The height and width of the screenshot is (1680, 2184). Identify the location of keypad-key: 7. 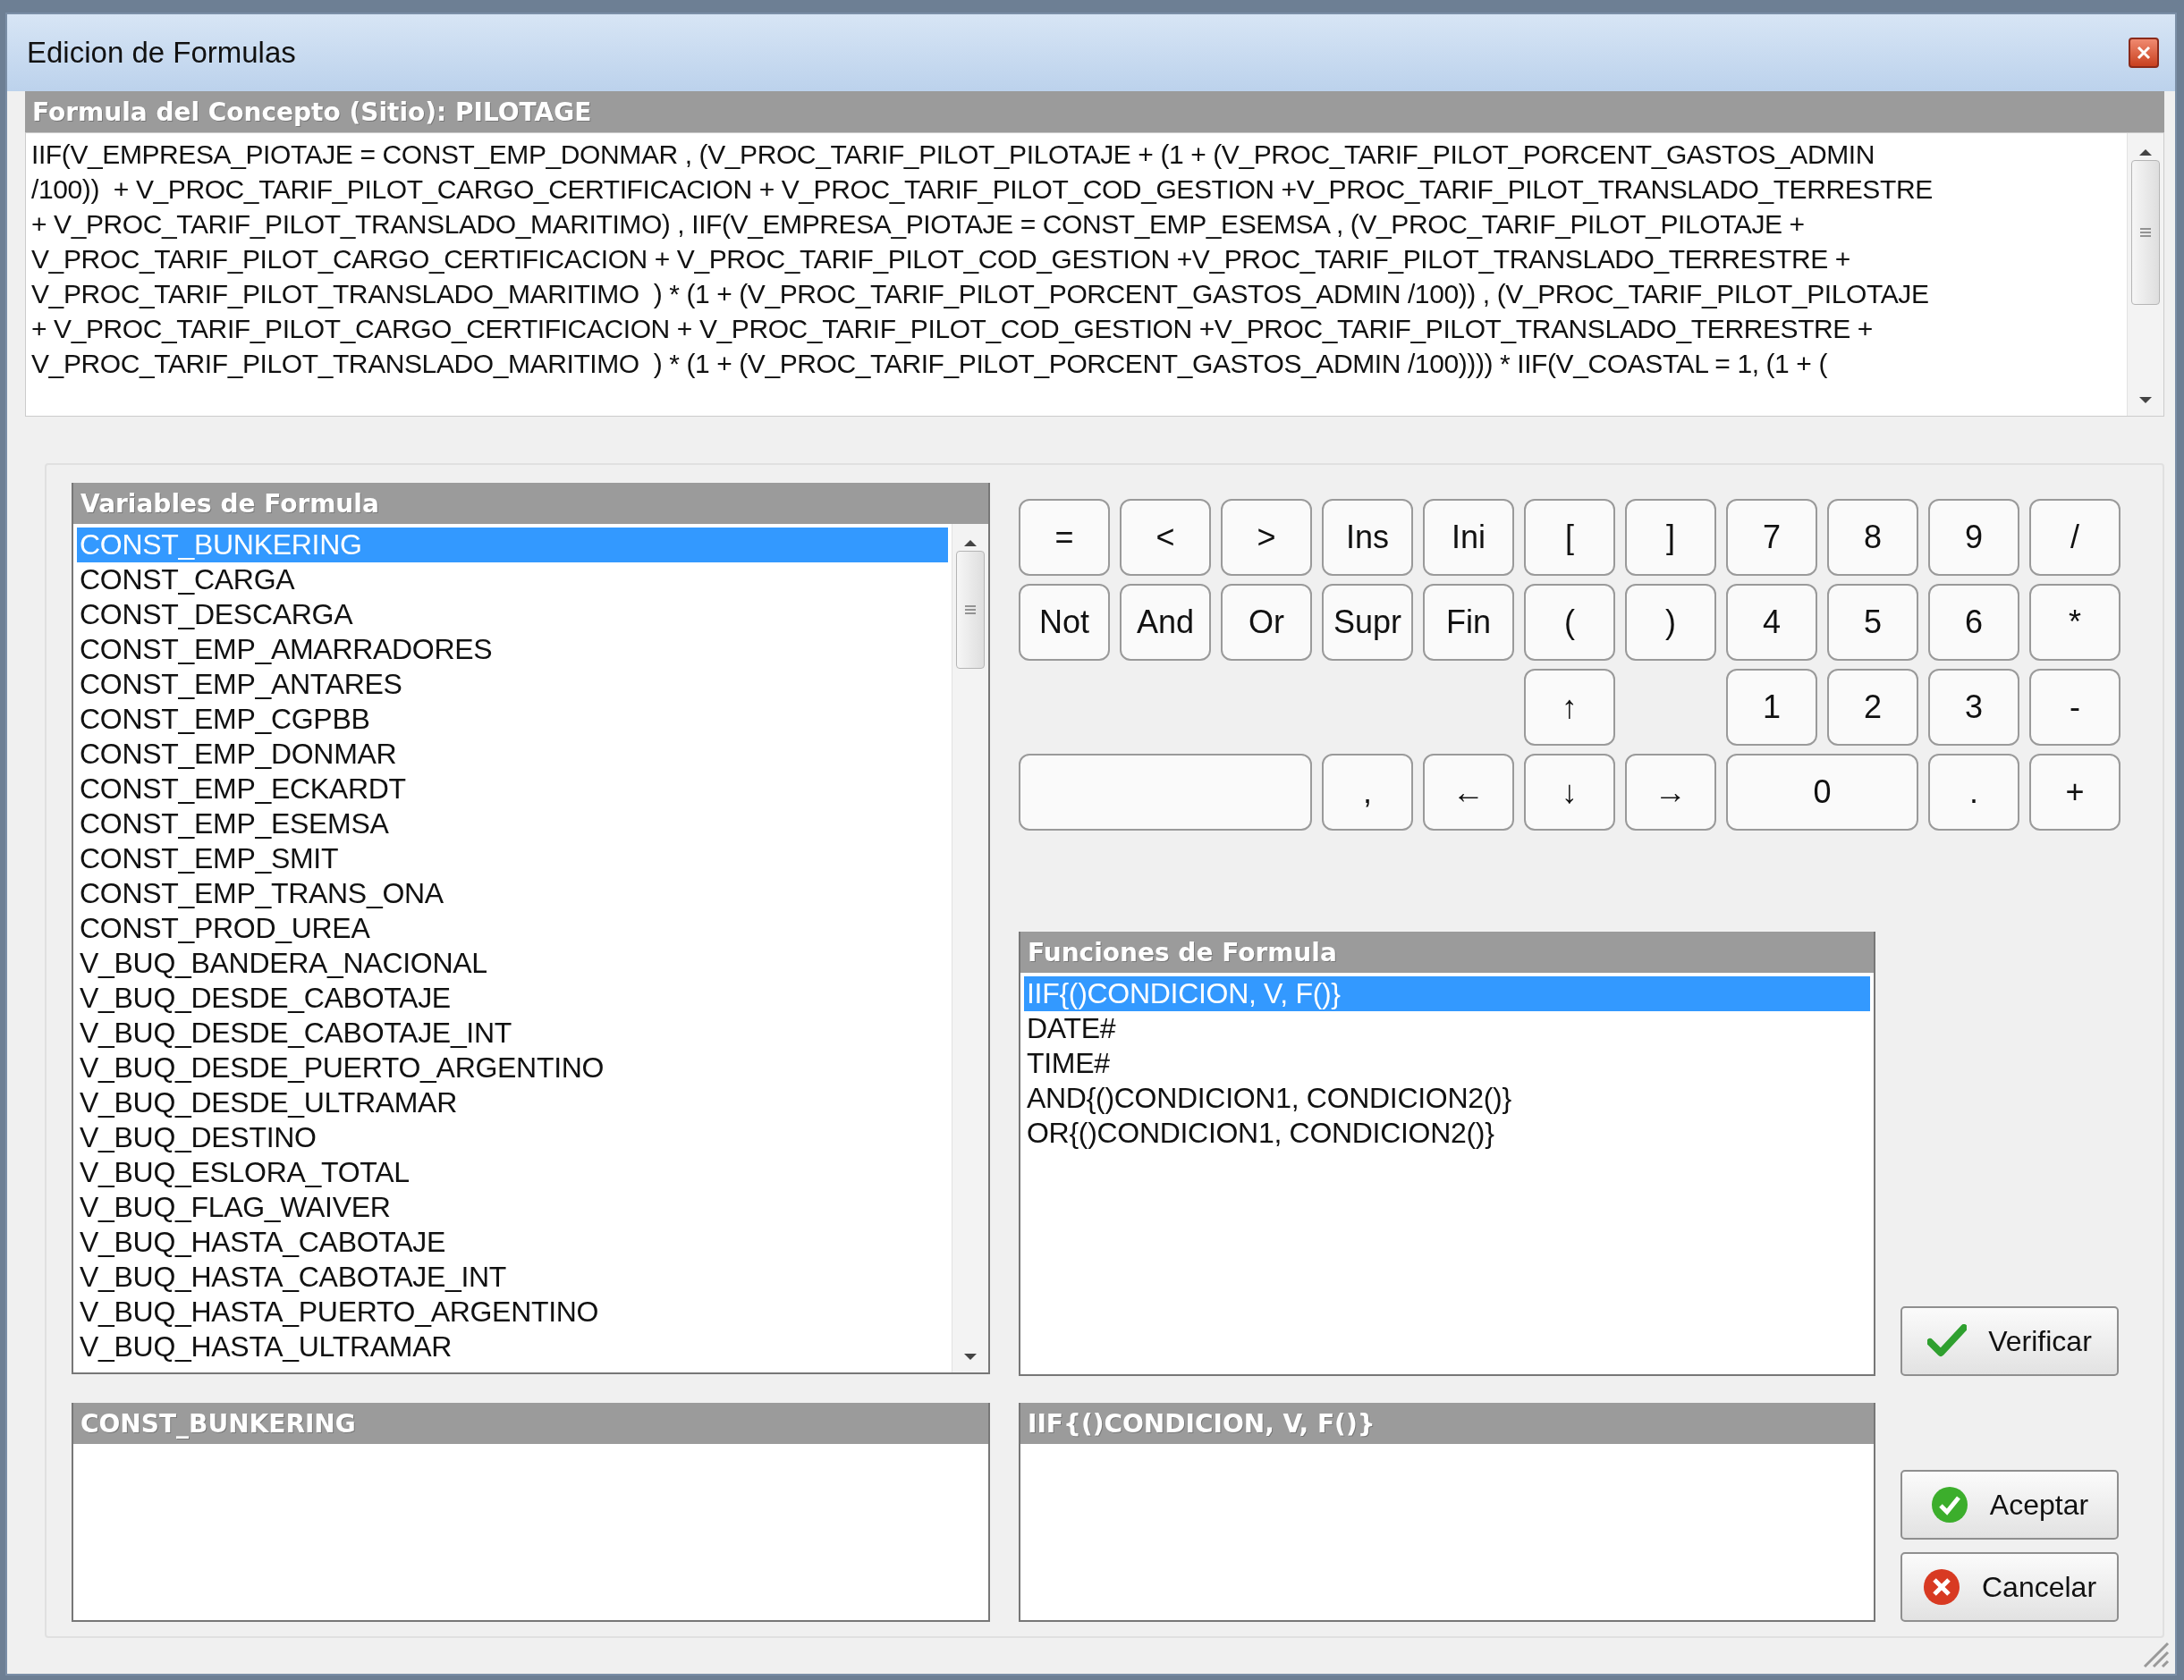
(1771, 538).